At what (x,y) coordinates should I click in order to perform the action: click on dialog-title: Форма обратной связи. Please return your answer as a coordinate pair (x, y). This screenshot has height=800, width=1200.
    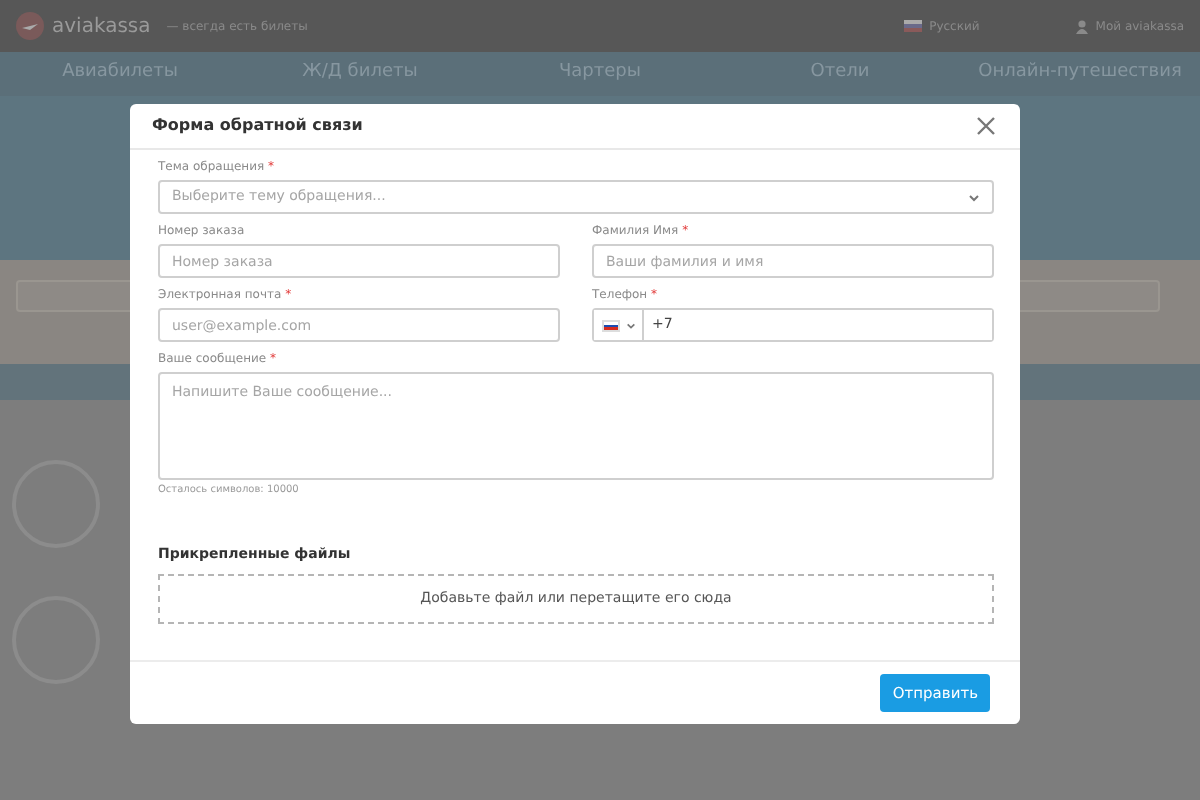
    Looking at the image, I should click on (257, 126).